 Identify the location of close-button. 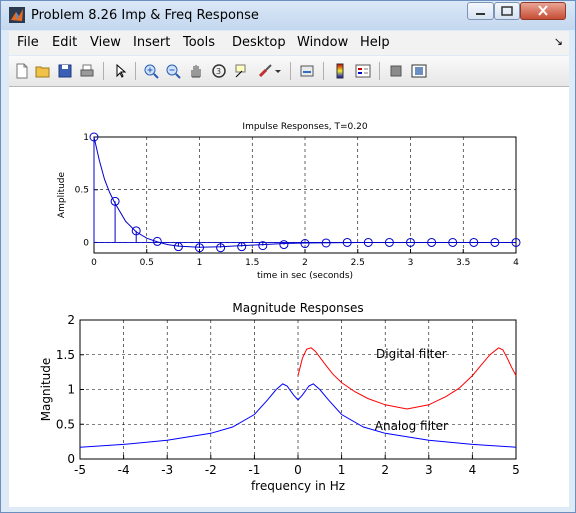
(543, 11).